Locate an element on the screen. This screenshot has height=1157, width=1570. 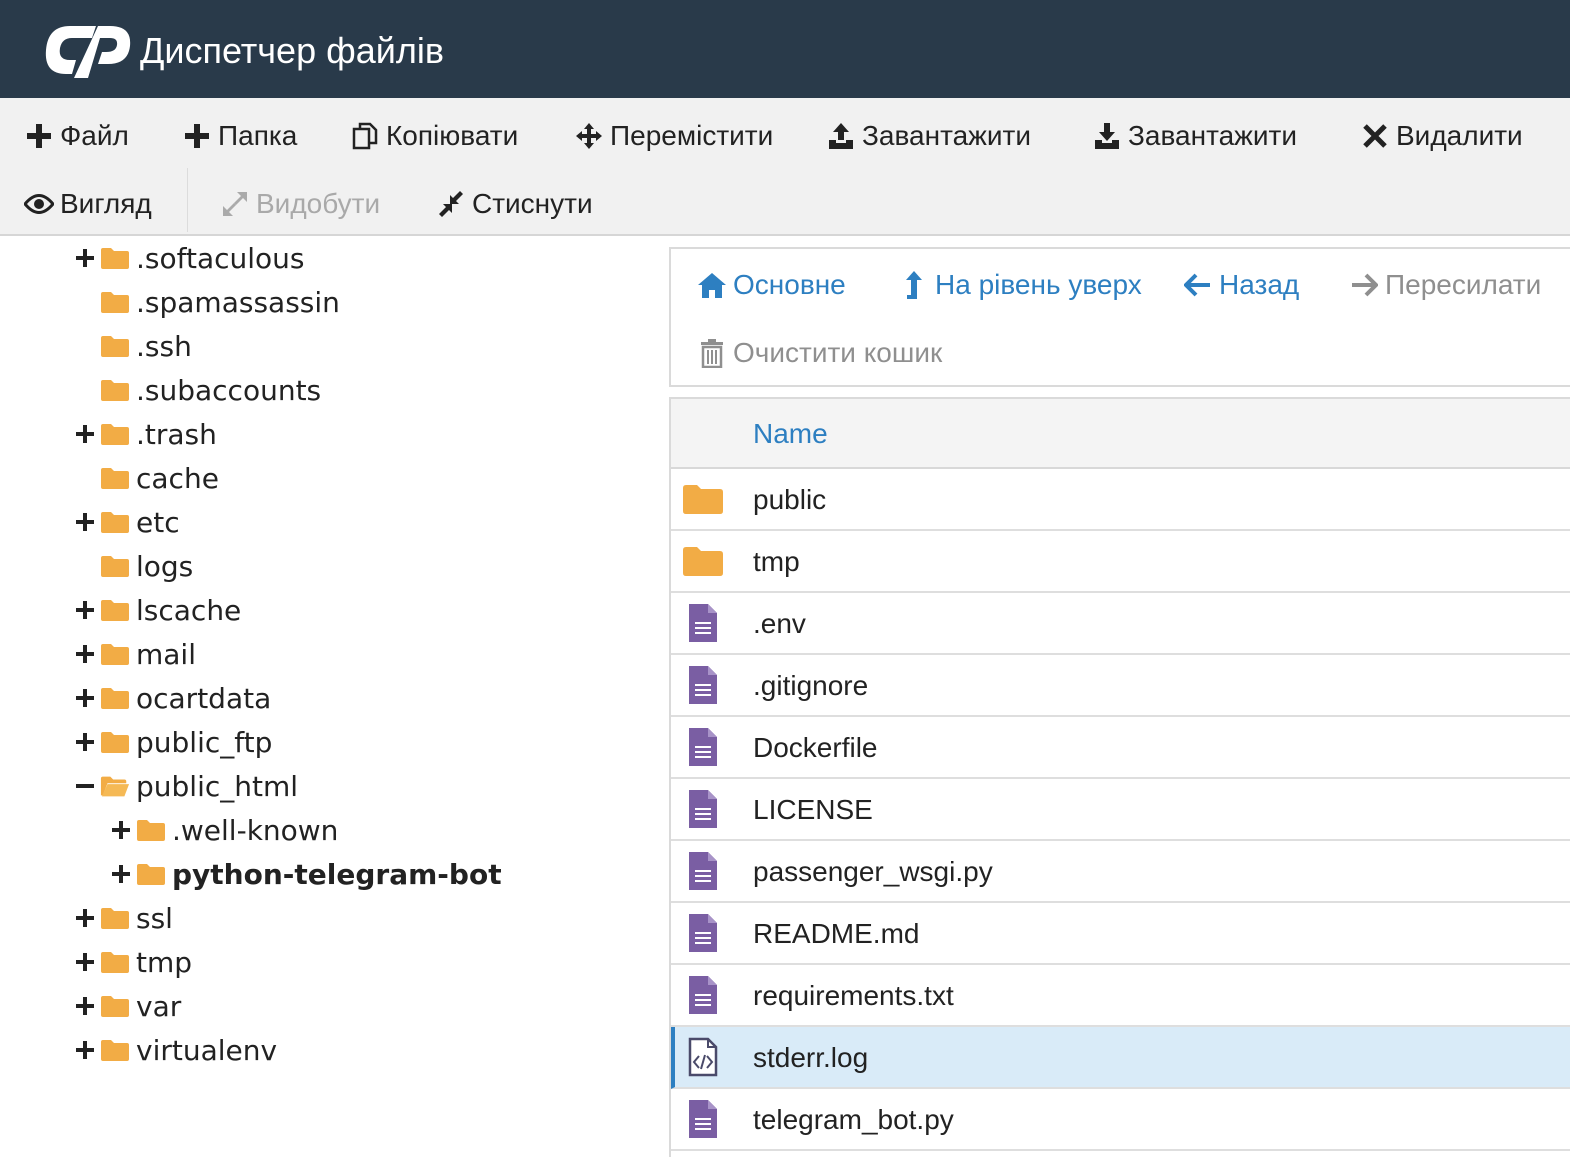
table-row: stderr.log is located at coordinates (1120, 1058).